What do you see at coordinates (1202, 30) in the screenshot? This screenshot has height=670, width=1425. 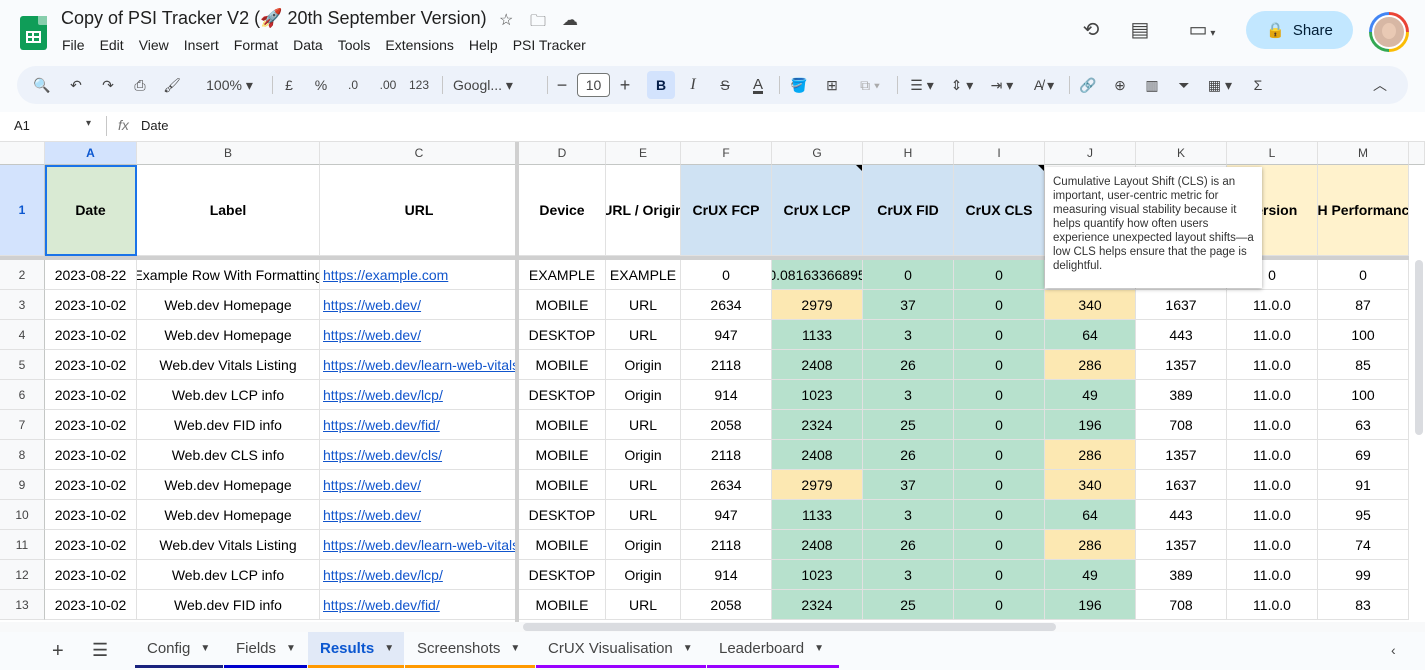 I see `meet-icon: ▭ ▾` at bounding box center [1202, 30].